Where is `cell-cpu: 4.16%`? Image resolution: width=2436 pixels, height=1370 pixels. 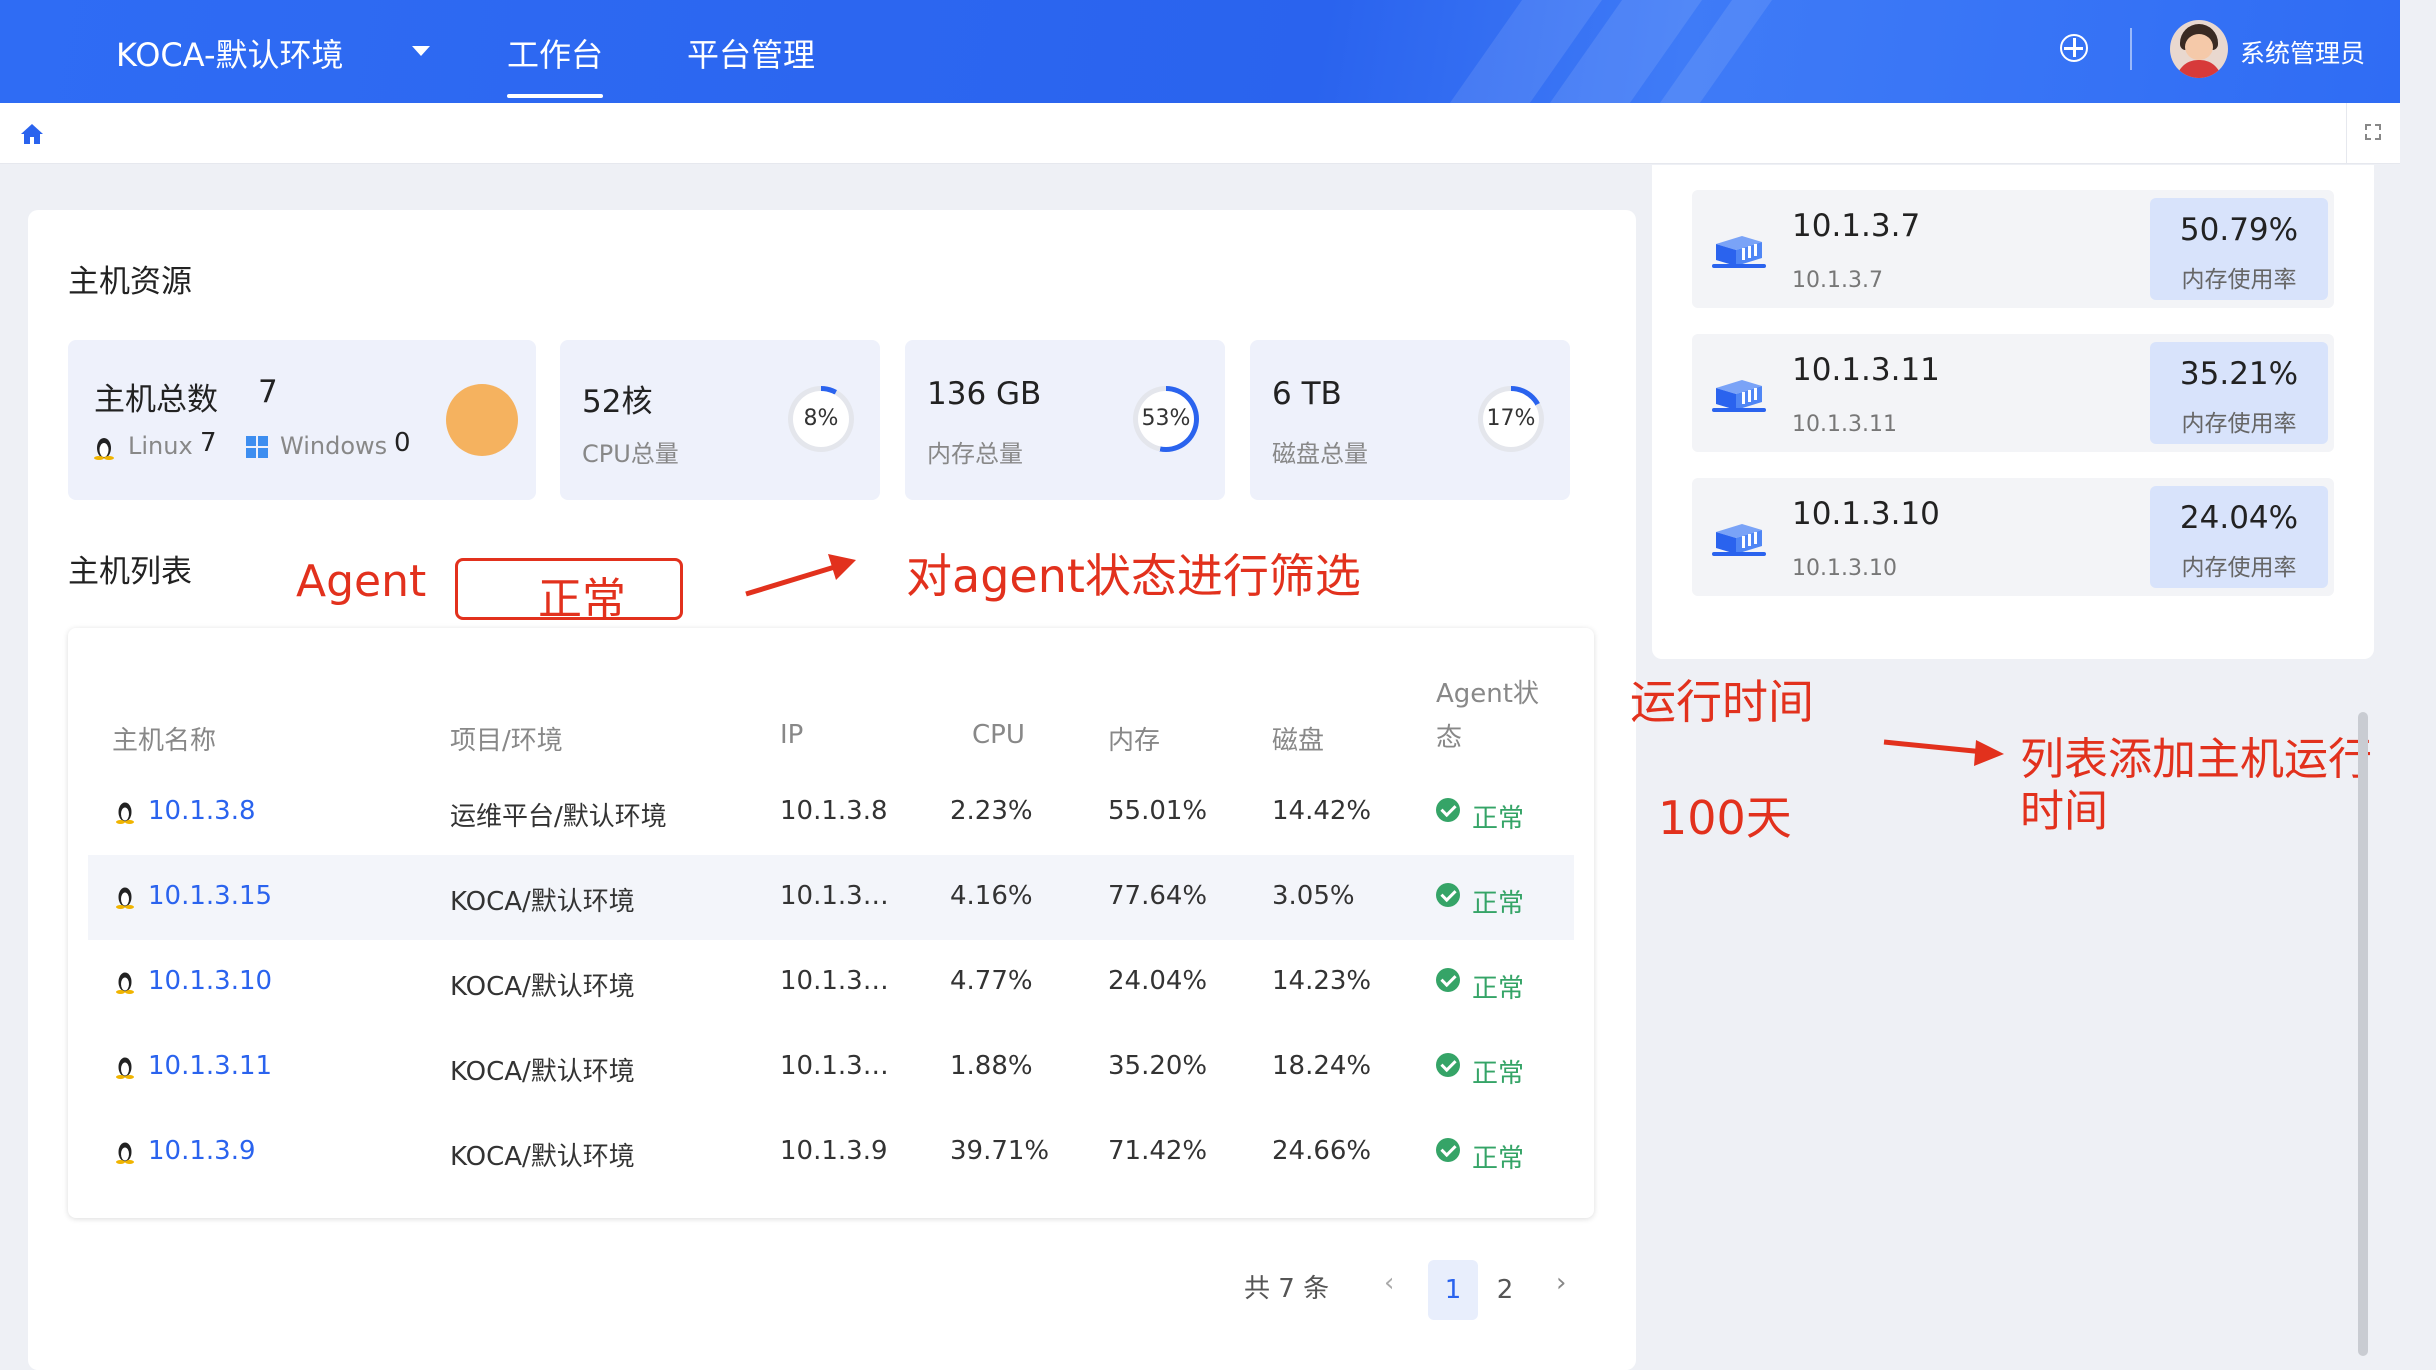
cell-cpu: 4.16% is located at coordinates (991, 896).